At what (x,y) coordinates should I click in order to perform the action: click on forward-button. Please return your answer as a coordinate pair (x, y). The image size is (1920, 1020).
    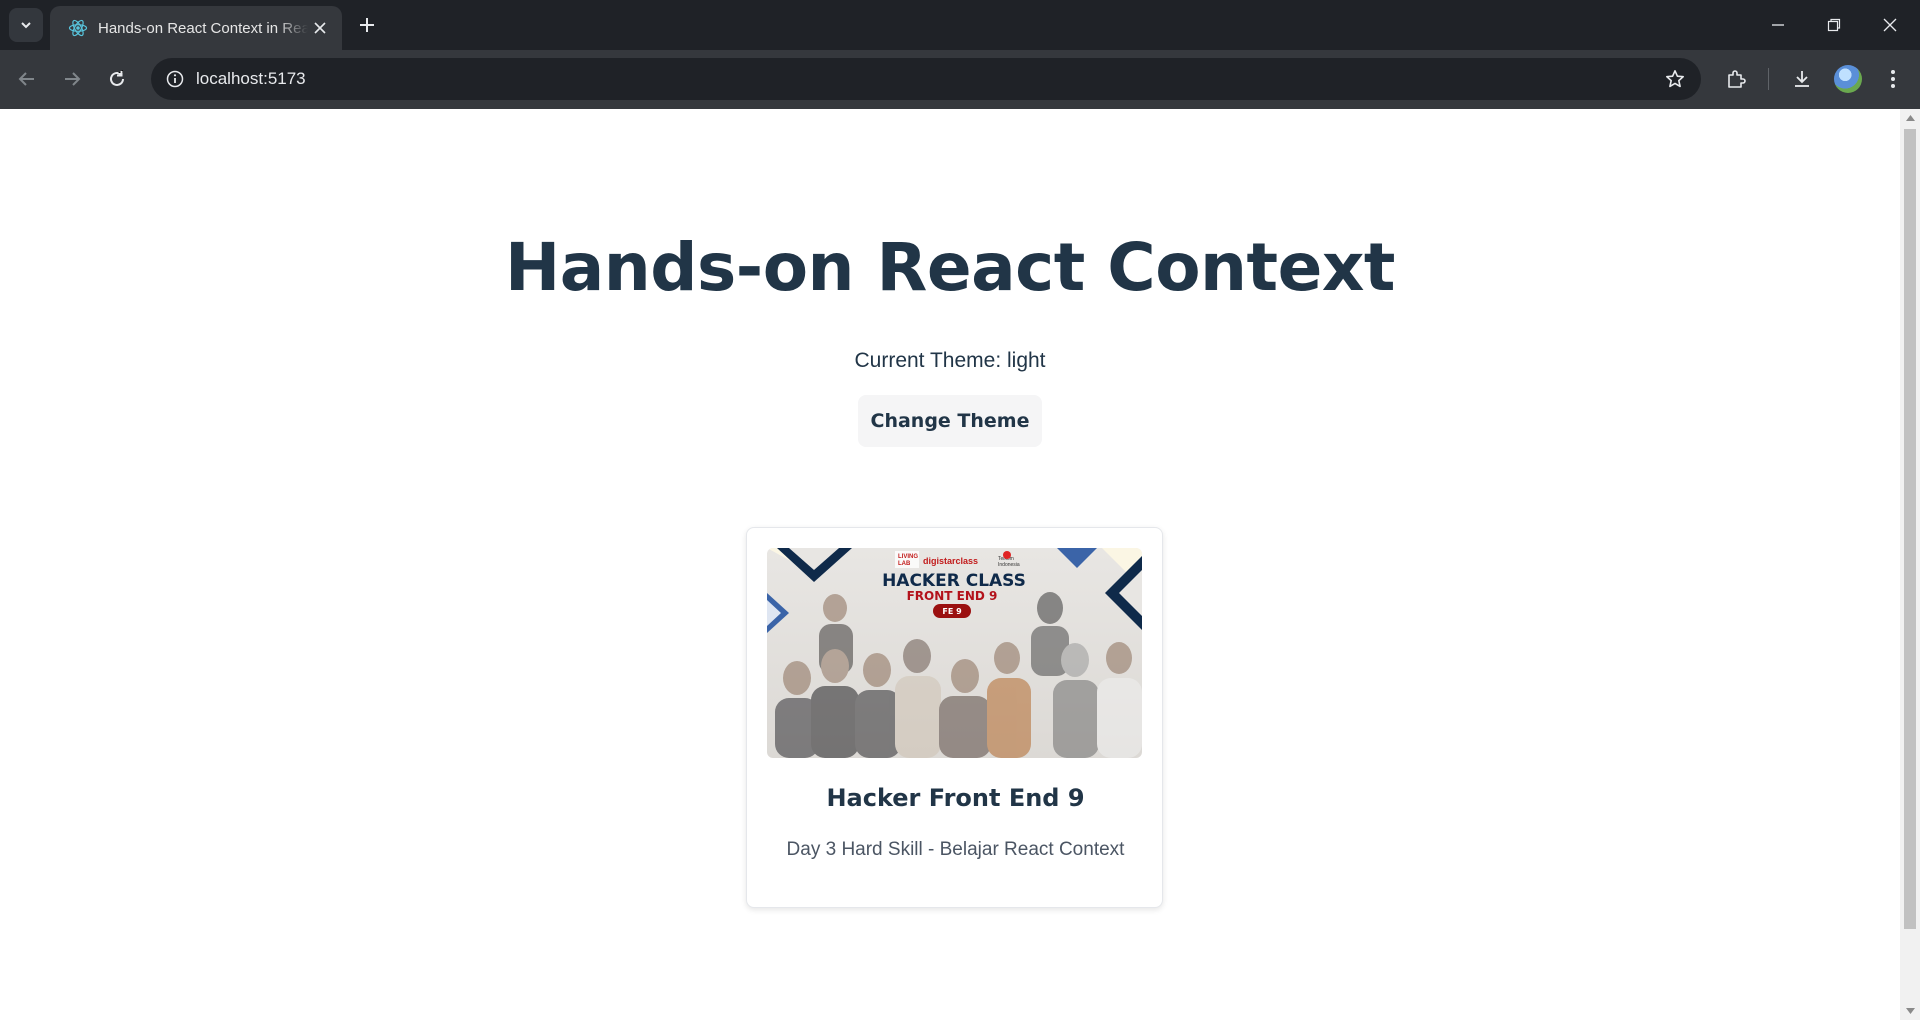
    Looking at the image, I should click on (72, 79).